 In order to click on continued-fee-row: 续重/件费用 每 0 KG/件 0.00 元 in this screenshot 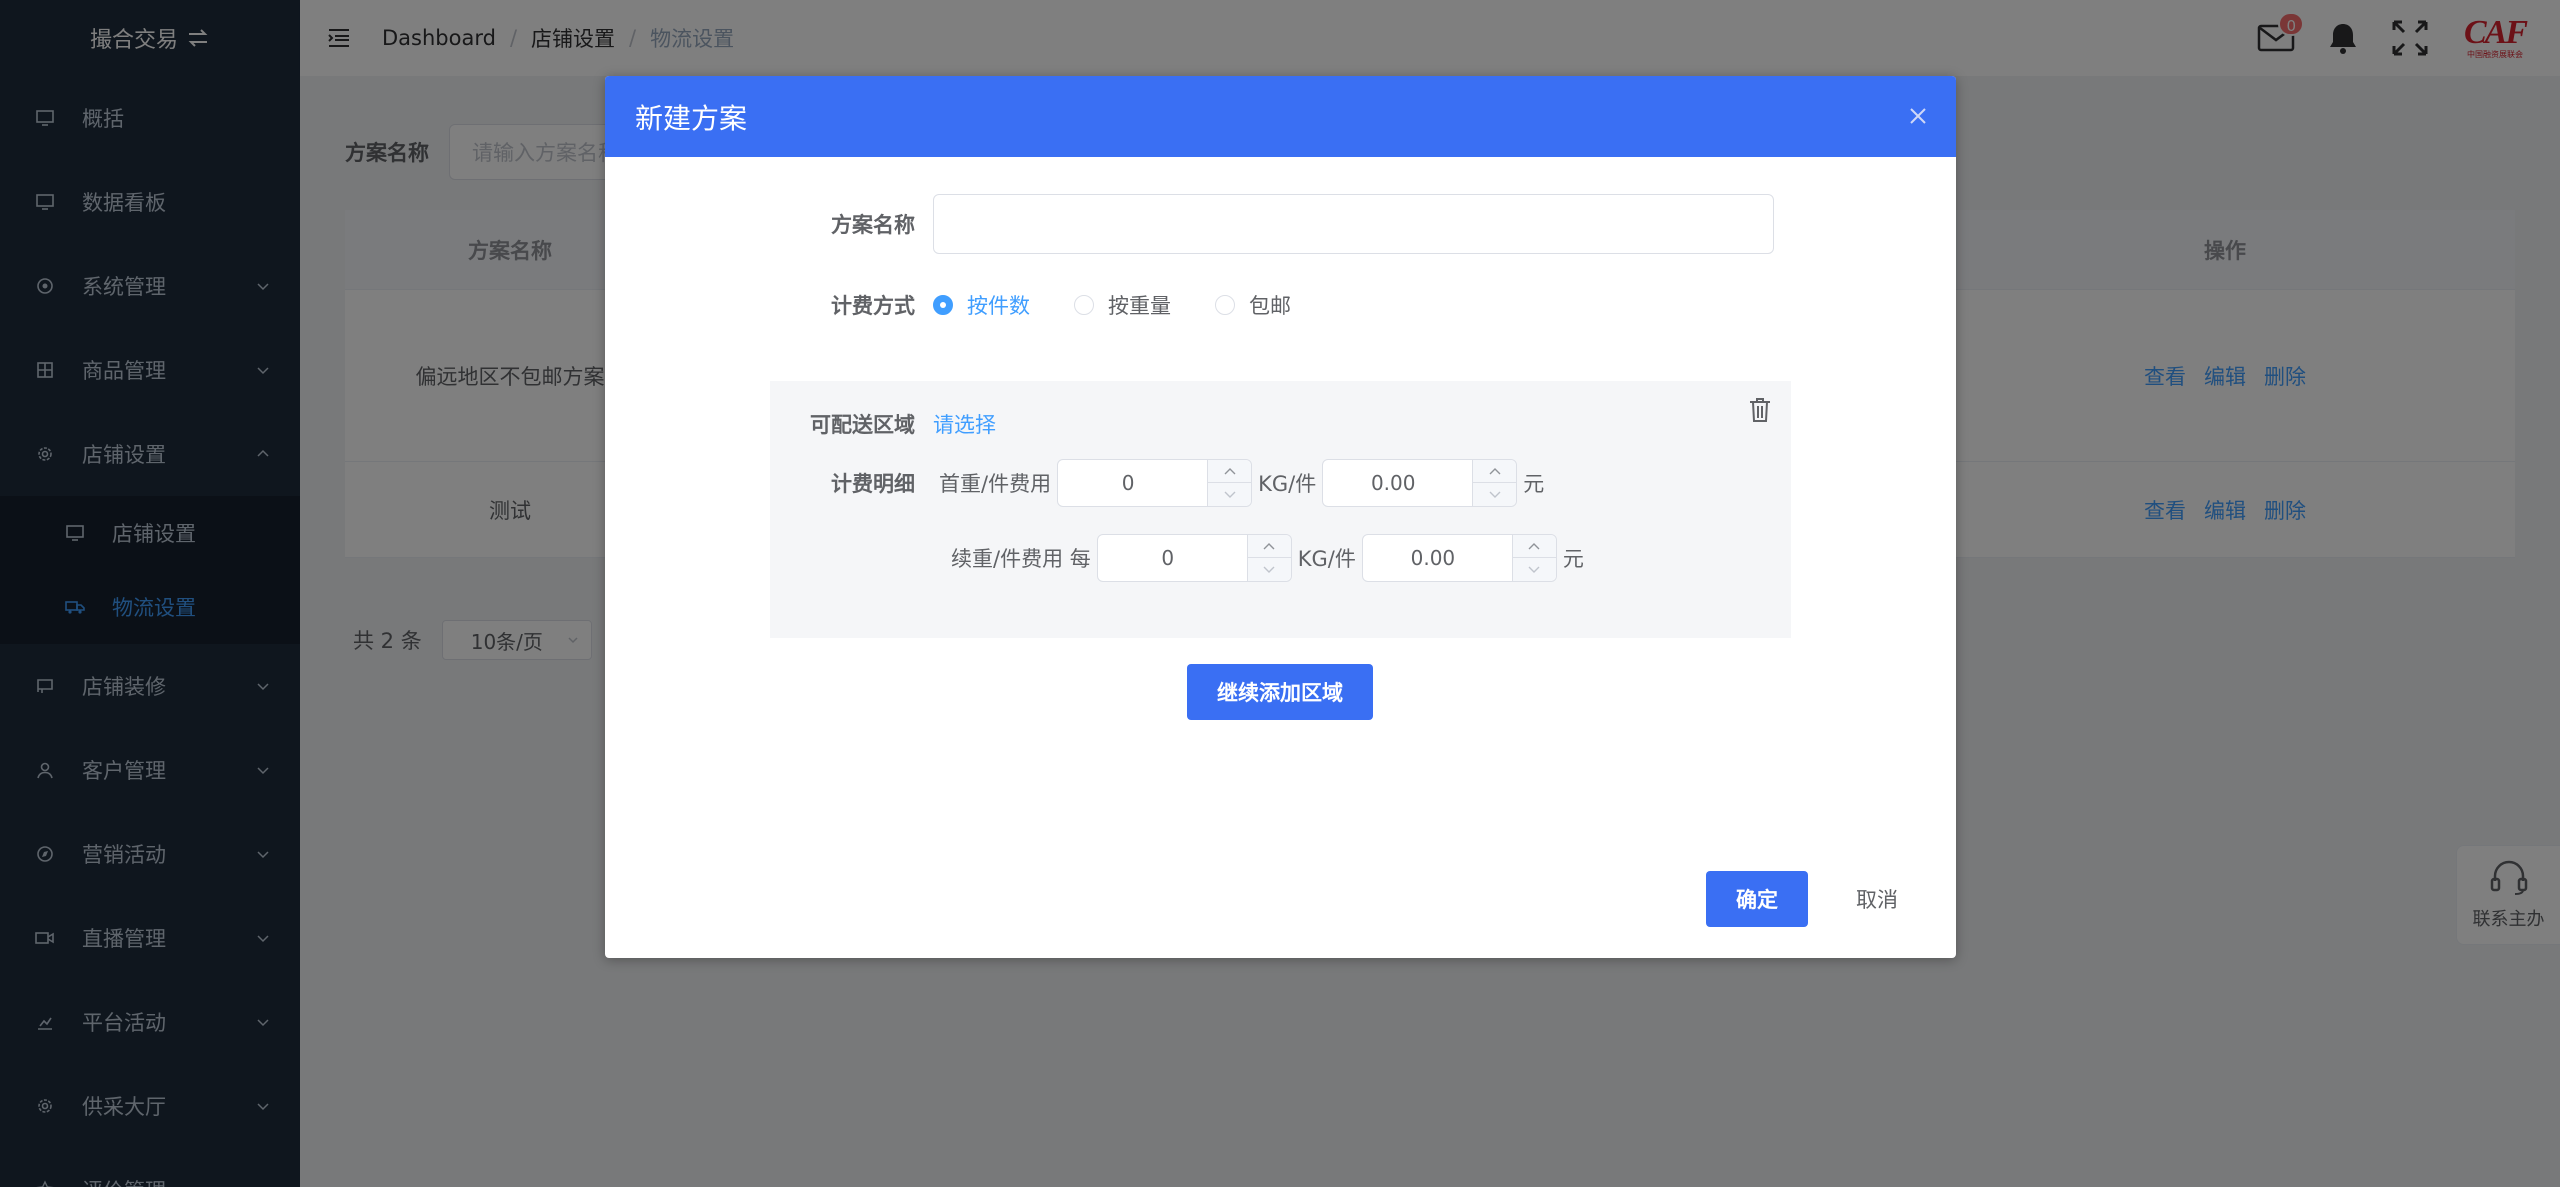, I will do `click(1267, 558)`.